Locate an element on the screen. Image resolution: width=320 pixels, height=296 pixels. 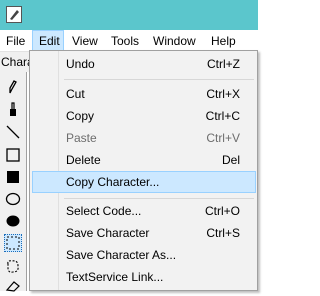
menu-bar: File Edit View Tools Window Help is located at coordinates (129, 41).